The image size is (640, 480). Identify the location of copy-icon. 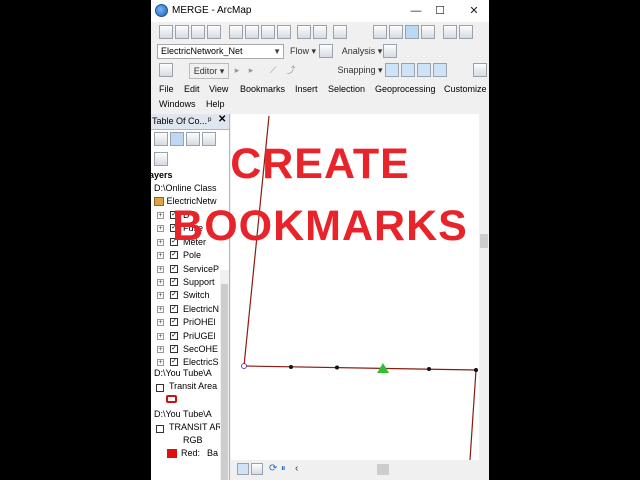
(252, 32).